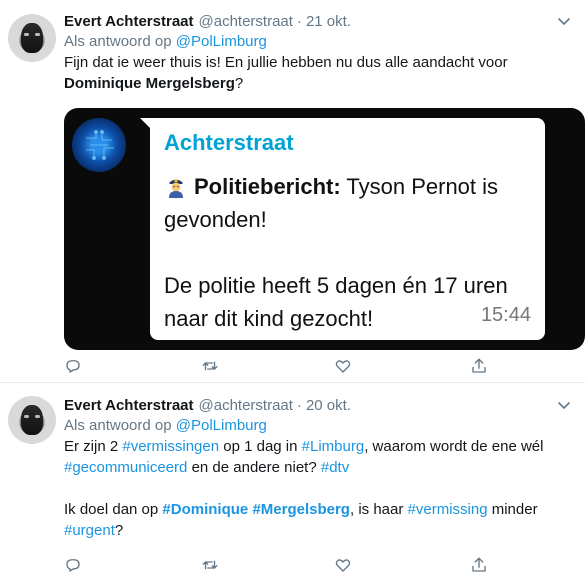  Describe the element at coordinates (328, 22) in the screenshot. I see `tweet-date: 21 okt.` at that location.